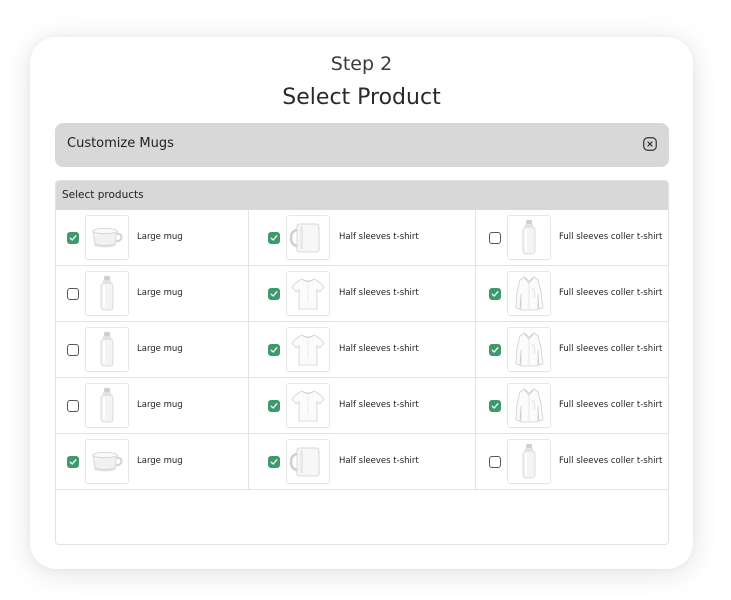 Image resolution: width=731 pixels, height=600 pixels. I want to click on customize-mugs-bar: Customize Mugs, so click(362, 145).